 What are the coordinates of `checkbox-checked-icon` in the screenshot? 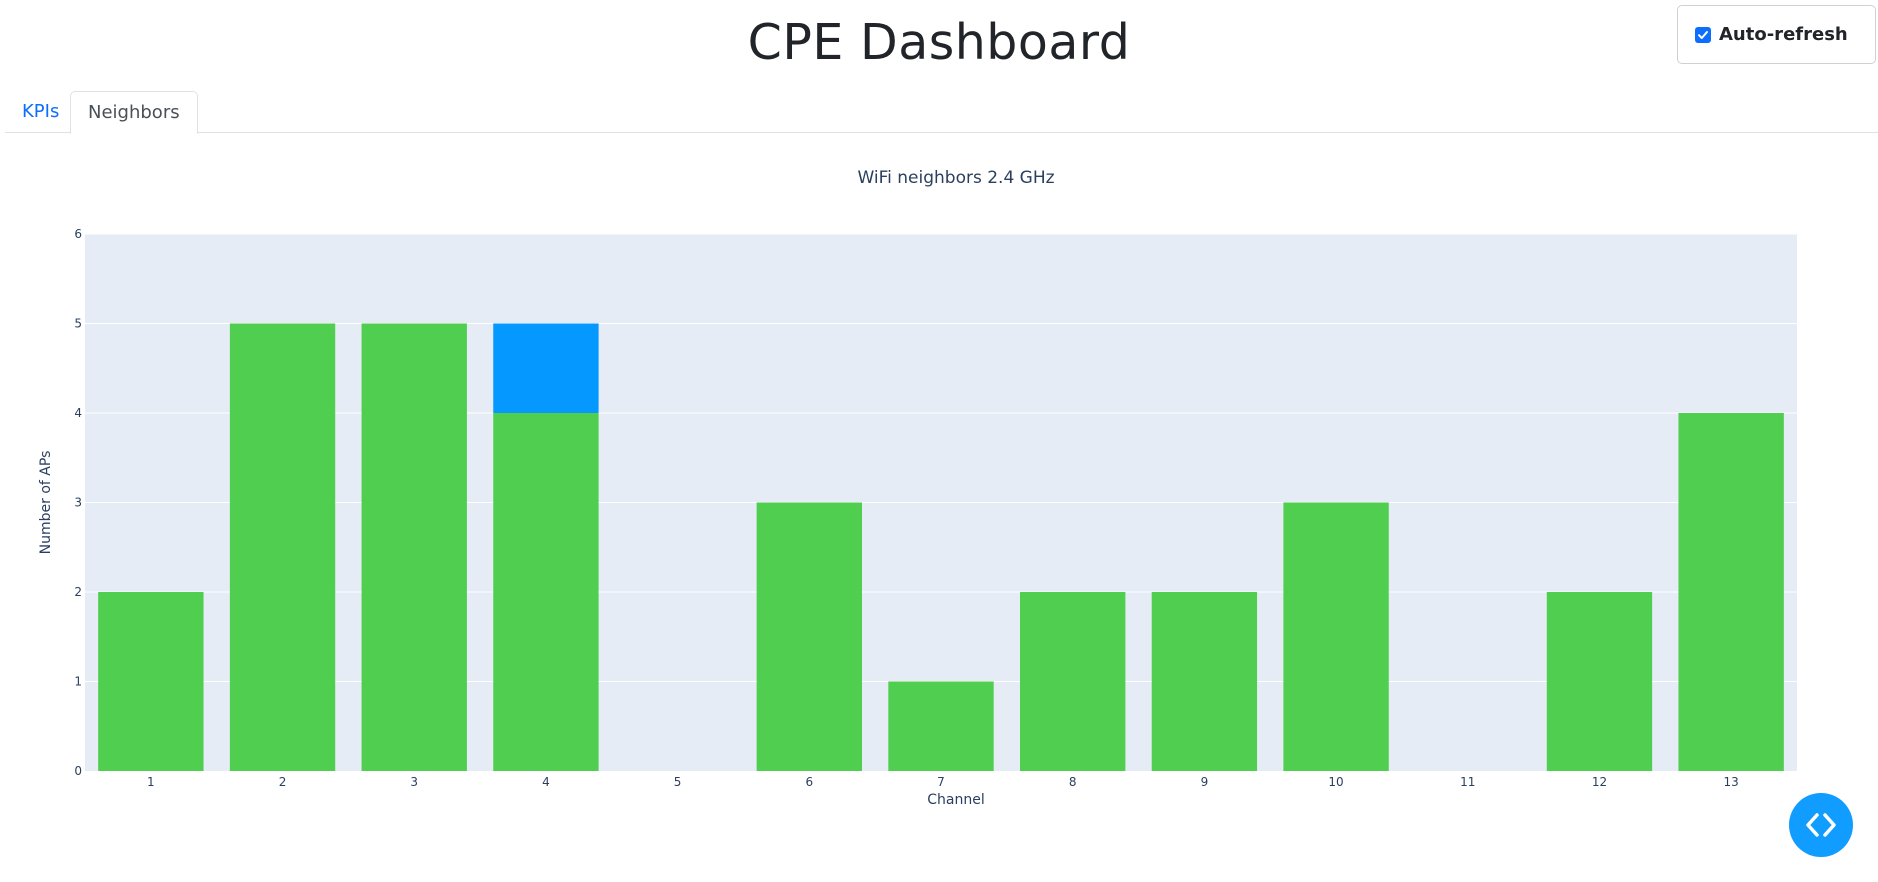 It's located at (1703, 34).